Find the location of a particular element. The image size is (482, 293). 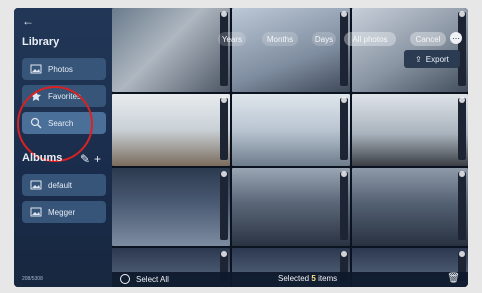

sidebar-item-photos: Photos is located at coordinates (64, 69).